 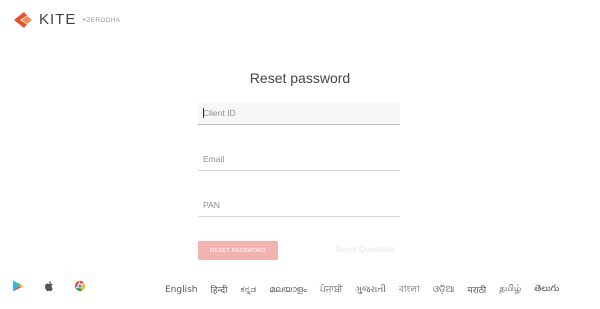 I want to click on language-marathi: मराठी, so click(x=476, y=289).